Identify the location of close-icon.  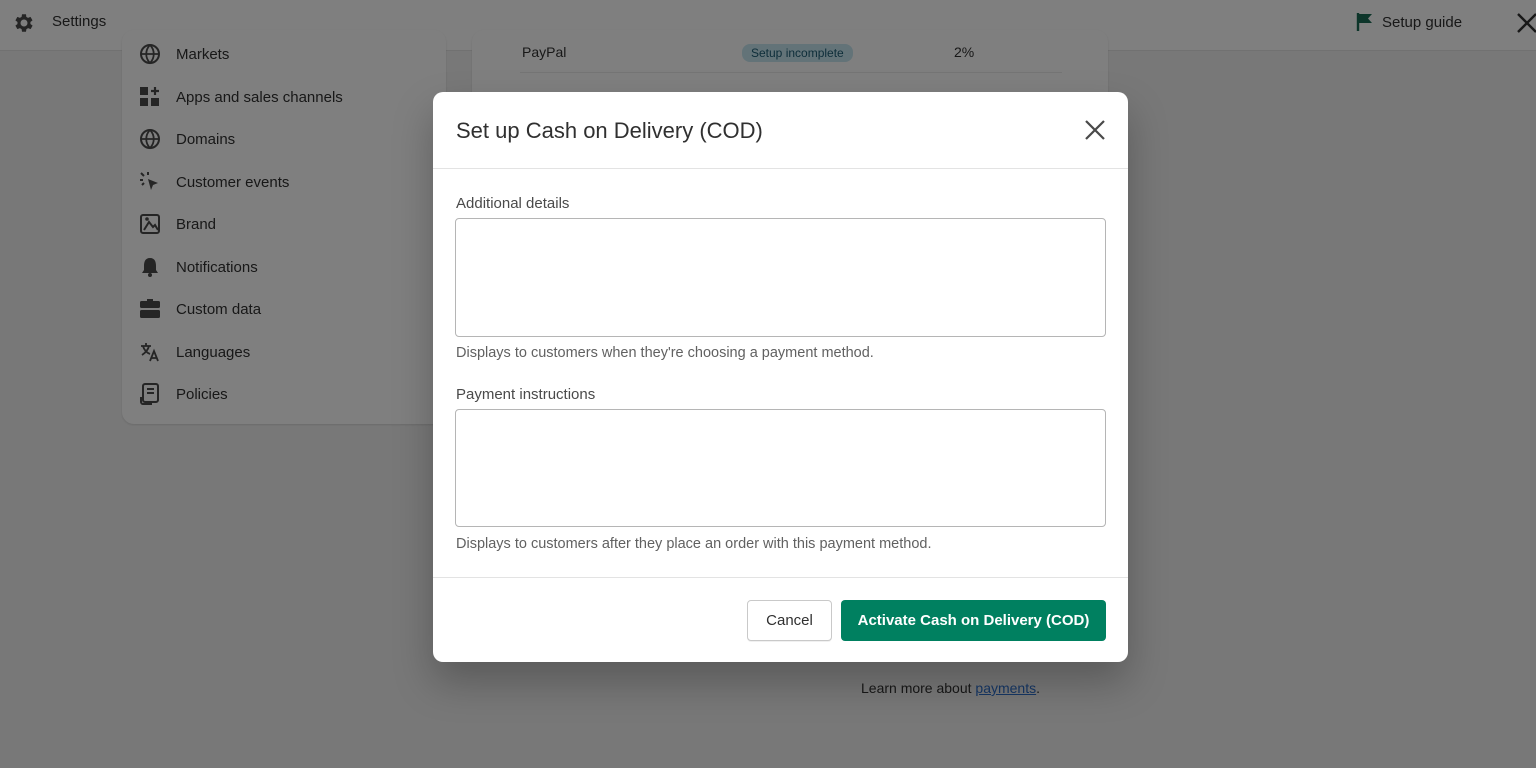
(1095, 130).